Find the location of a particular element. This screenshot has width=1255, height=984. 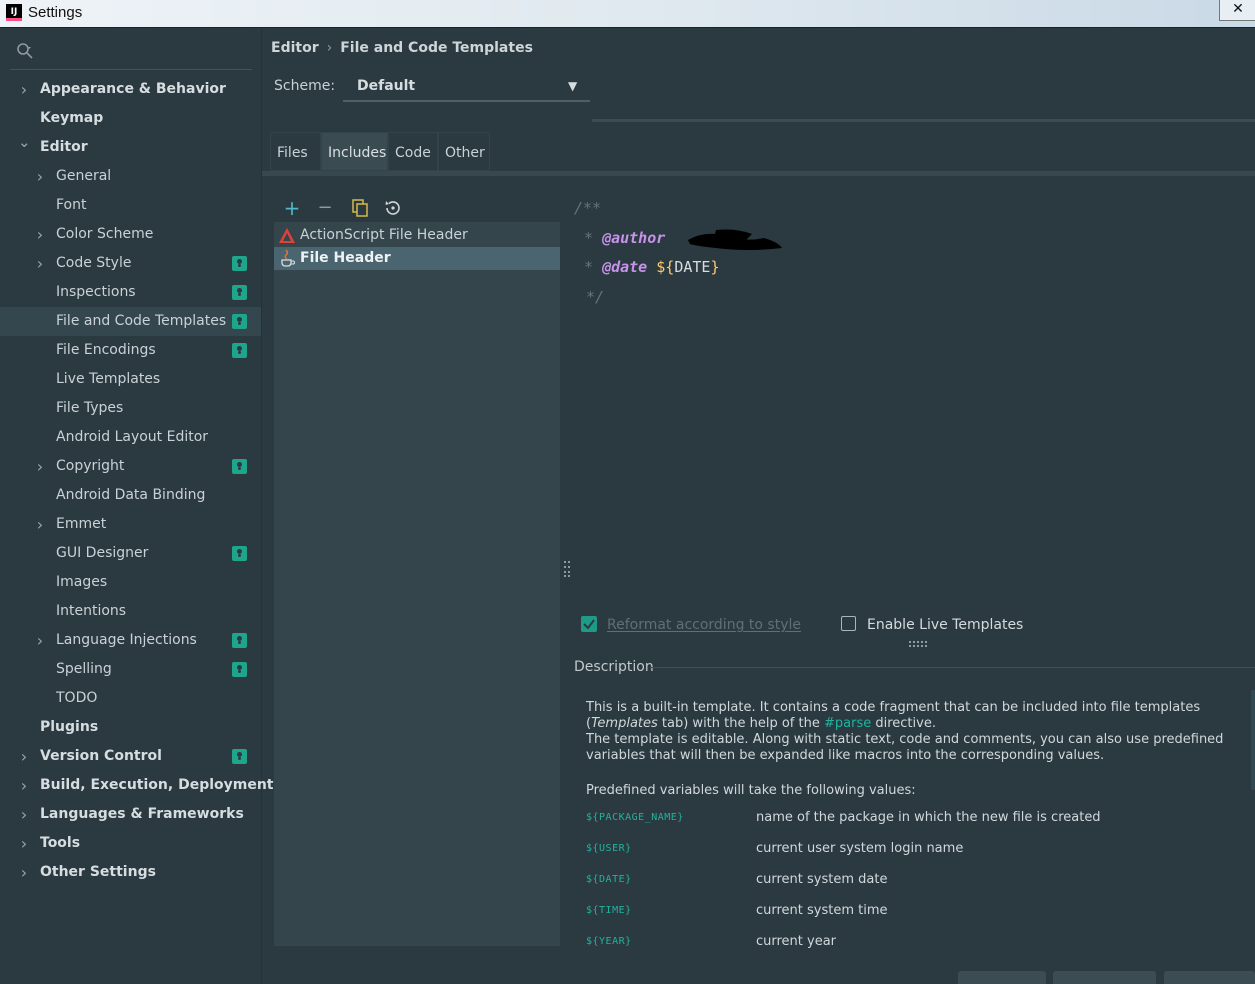

sidebar-item-label: Other Settings is located at coordinates (98, 872).